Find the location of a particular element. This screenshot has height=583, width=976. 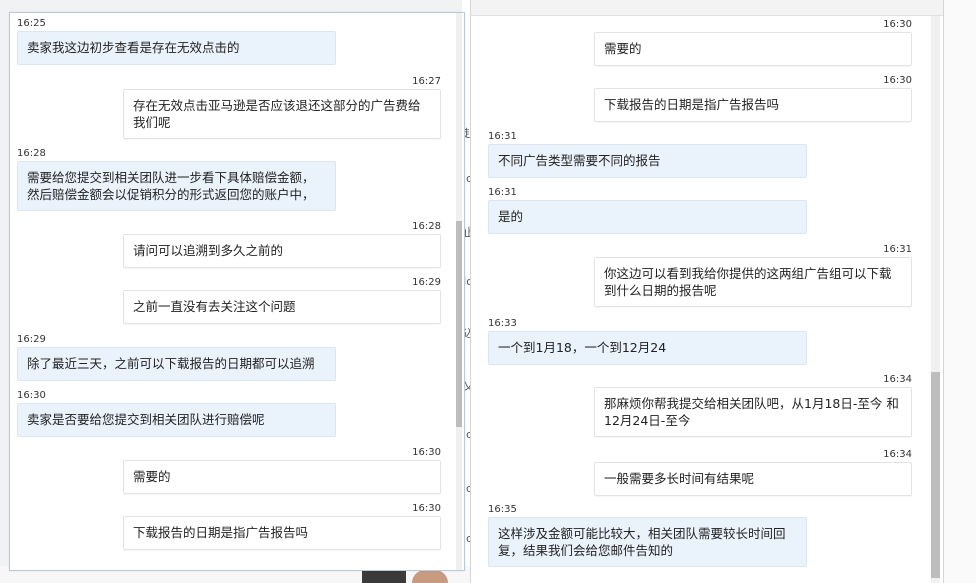

chat-message-outgoing: 16:27 存在无效点击亚马逊是否应该退还这部分的广告费给我们呢 is located at coordinates (229, 107).